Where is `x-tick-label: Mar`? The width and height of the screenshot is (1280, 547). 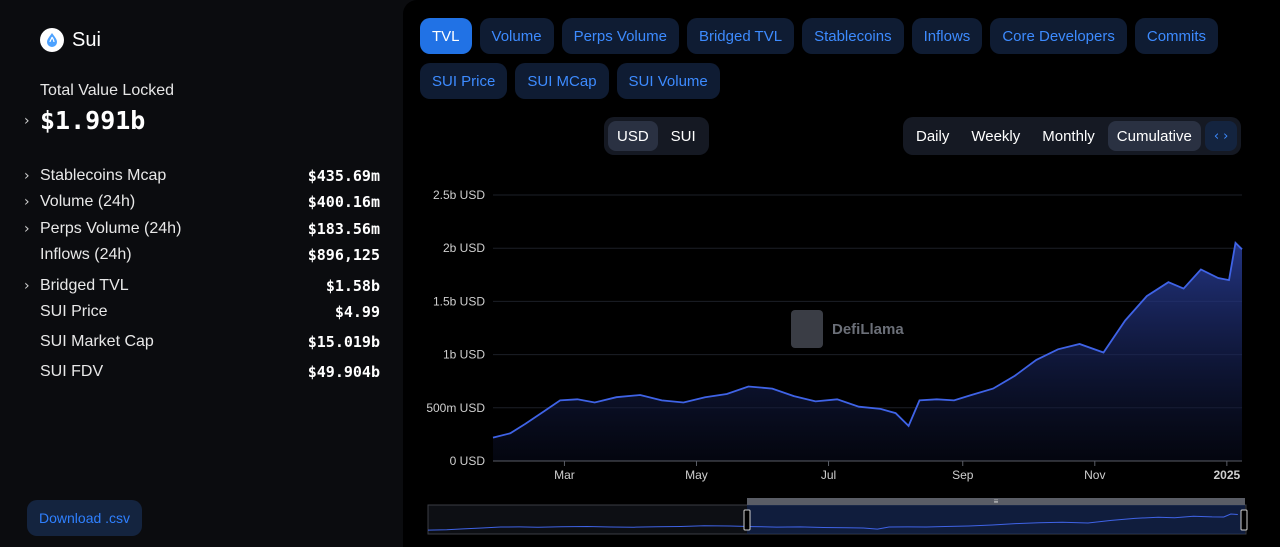
x-tick-label: Mar is located at coordinates (564, 475).